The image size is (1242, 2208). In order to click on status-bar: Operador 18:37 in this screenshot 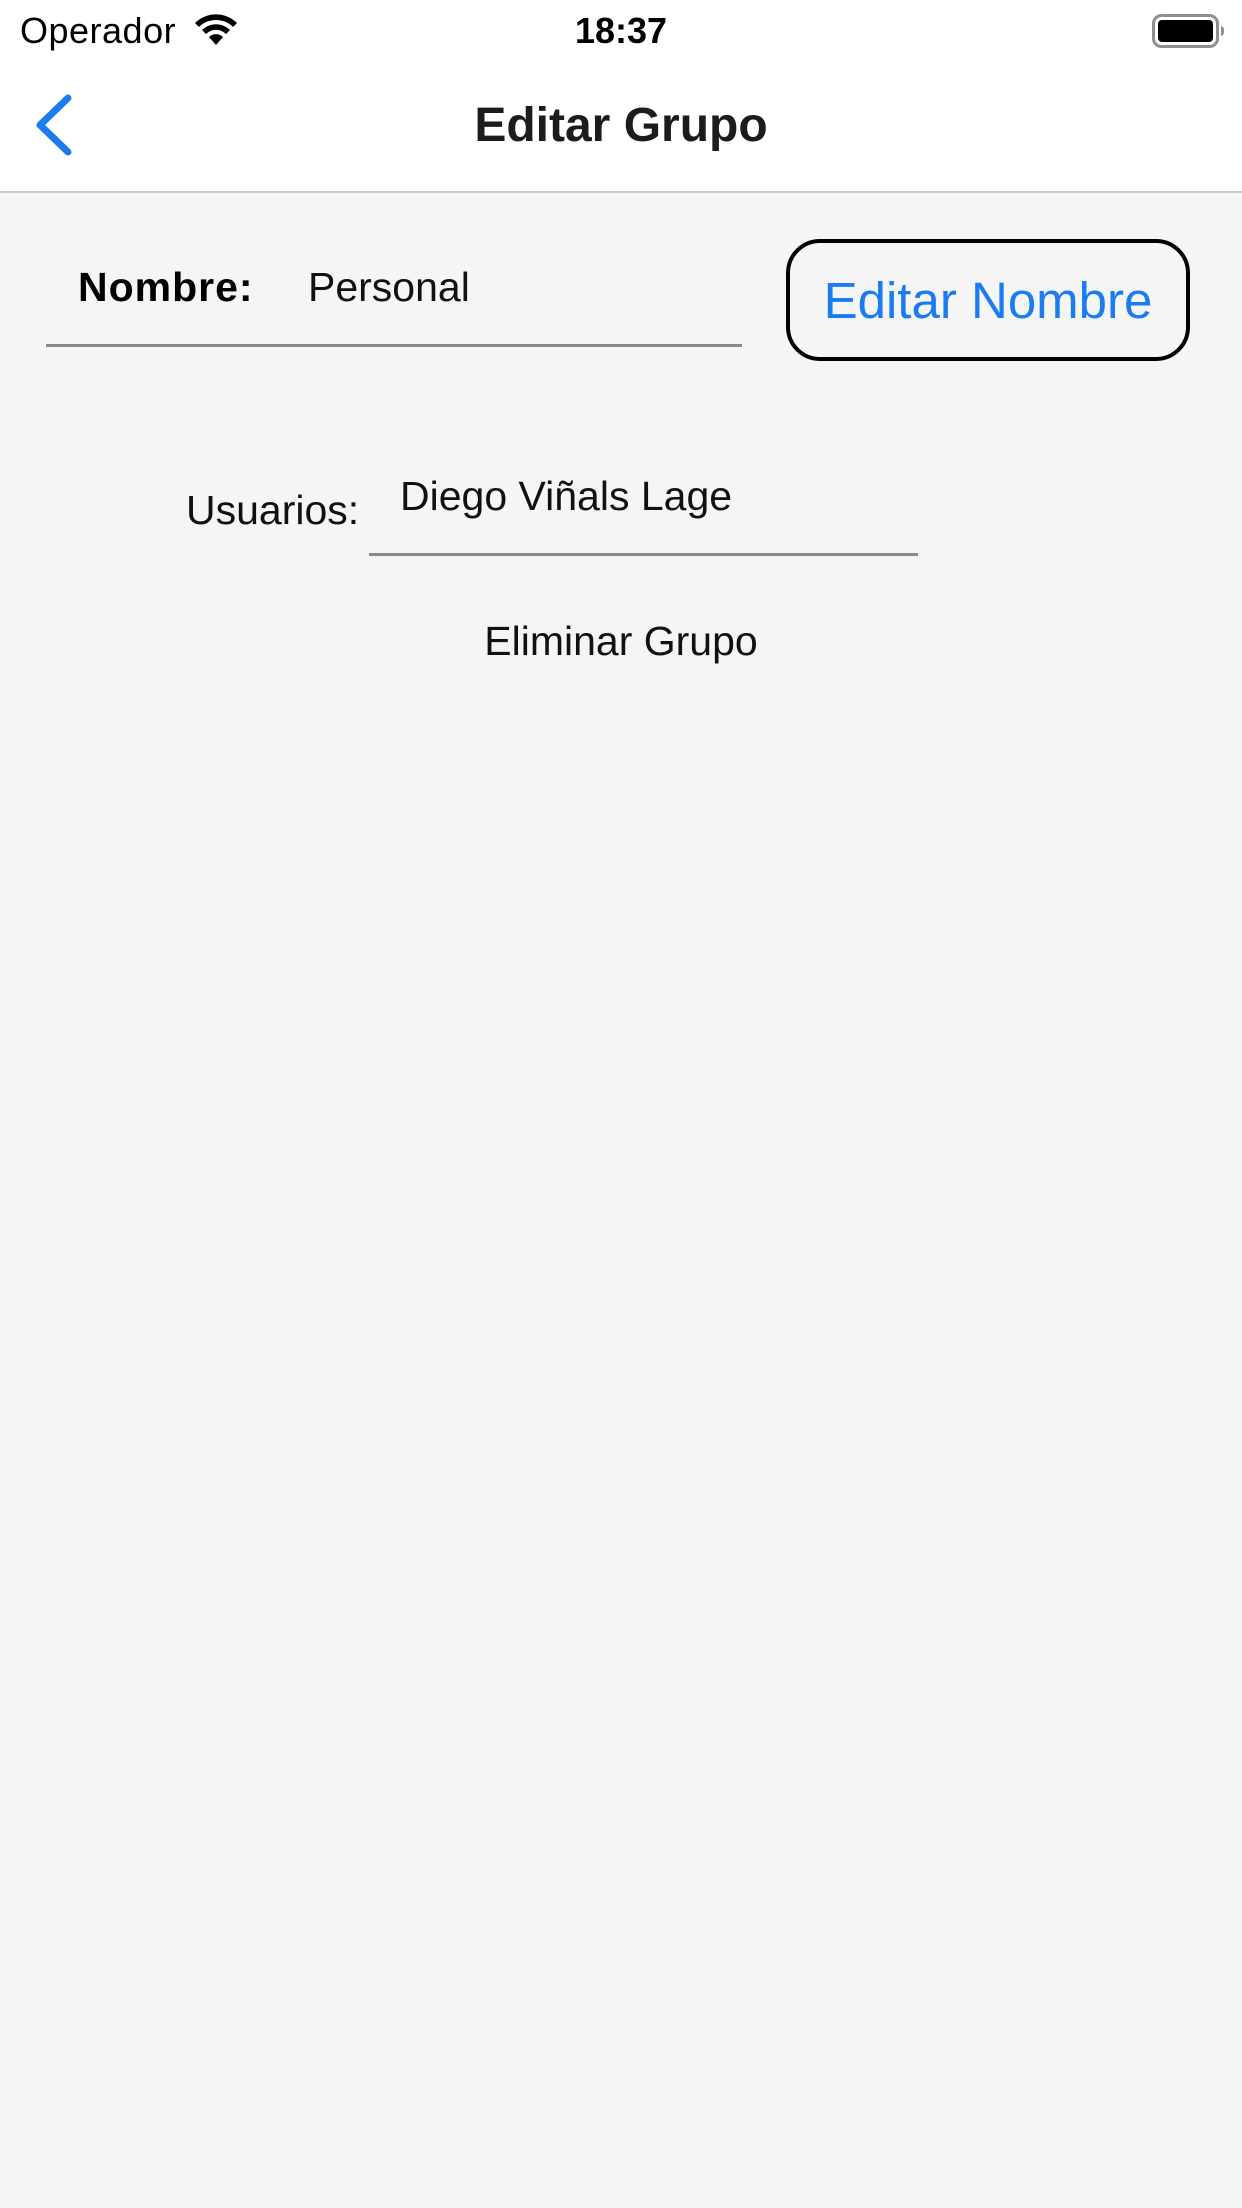, I will do `click(621, 31)`.